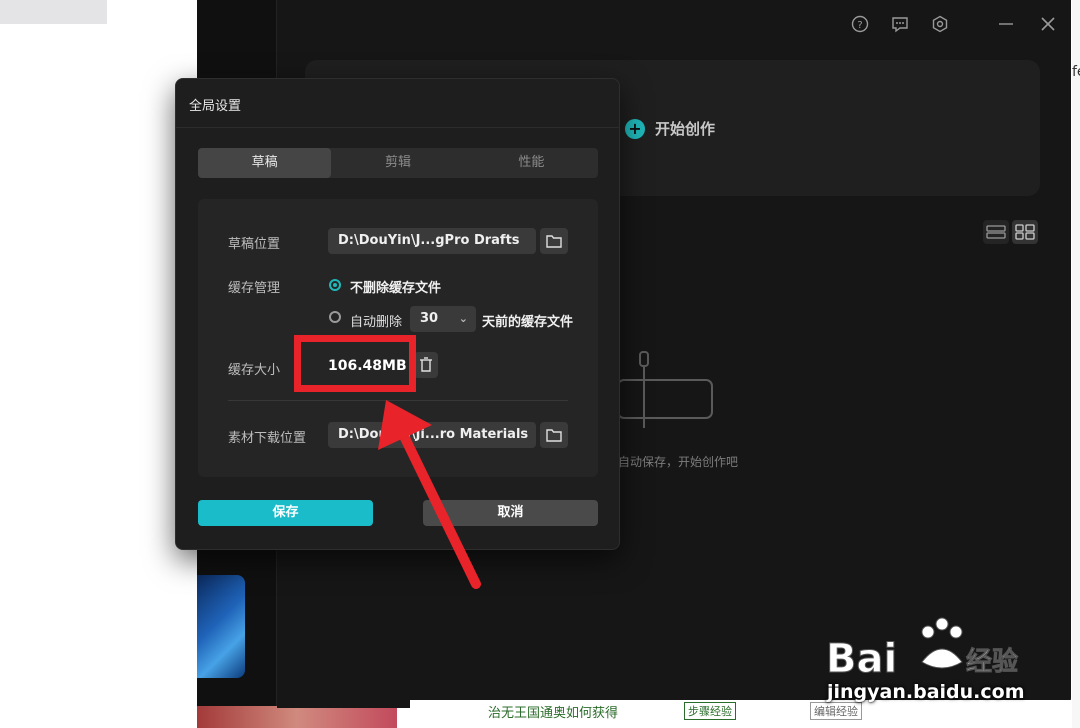 Image resolution: width=1080 pixels, height=728 pixels. What do you see at coordinates (926, 692) in the screenshot?
I see `watermark-url: jingyan.baidu.com` at bounding box center [926, 692].